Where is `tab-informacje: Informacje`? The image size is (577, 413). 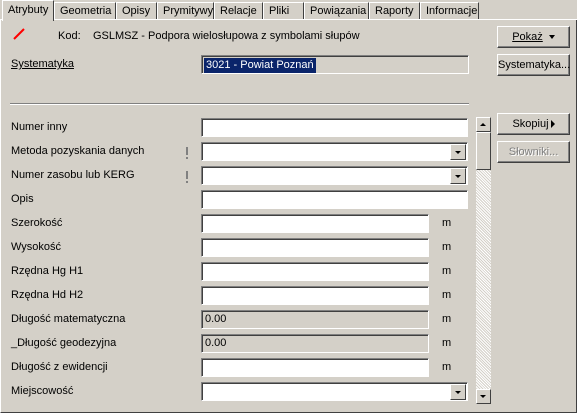
tab-informacje: Informacje is located at coordinates (449, 11).